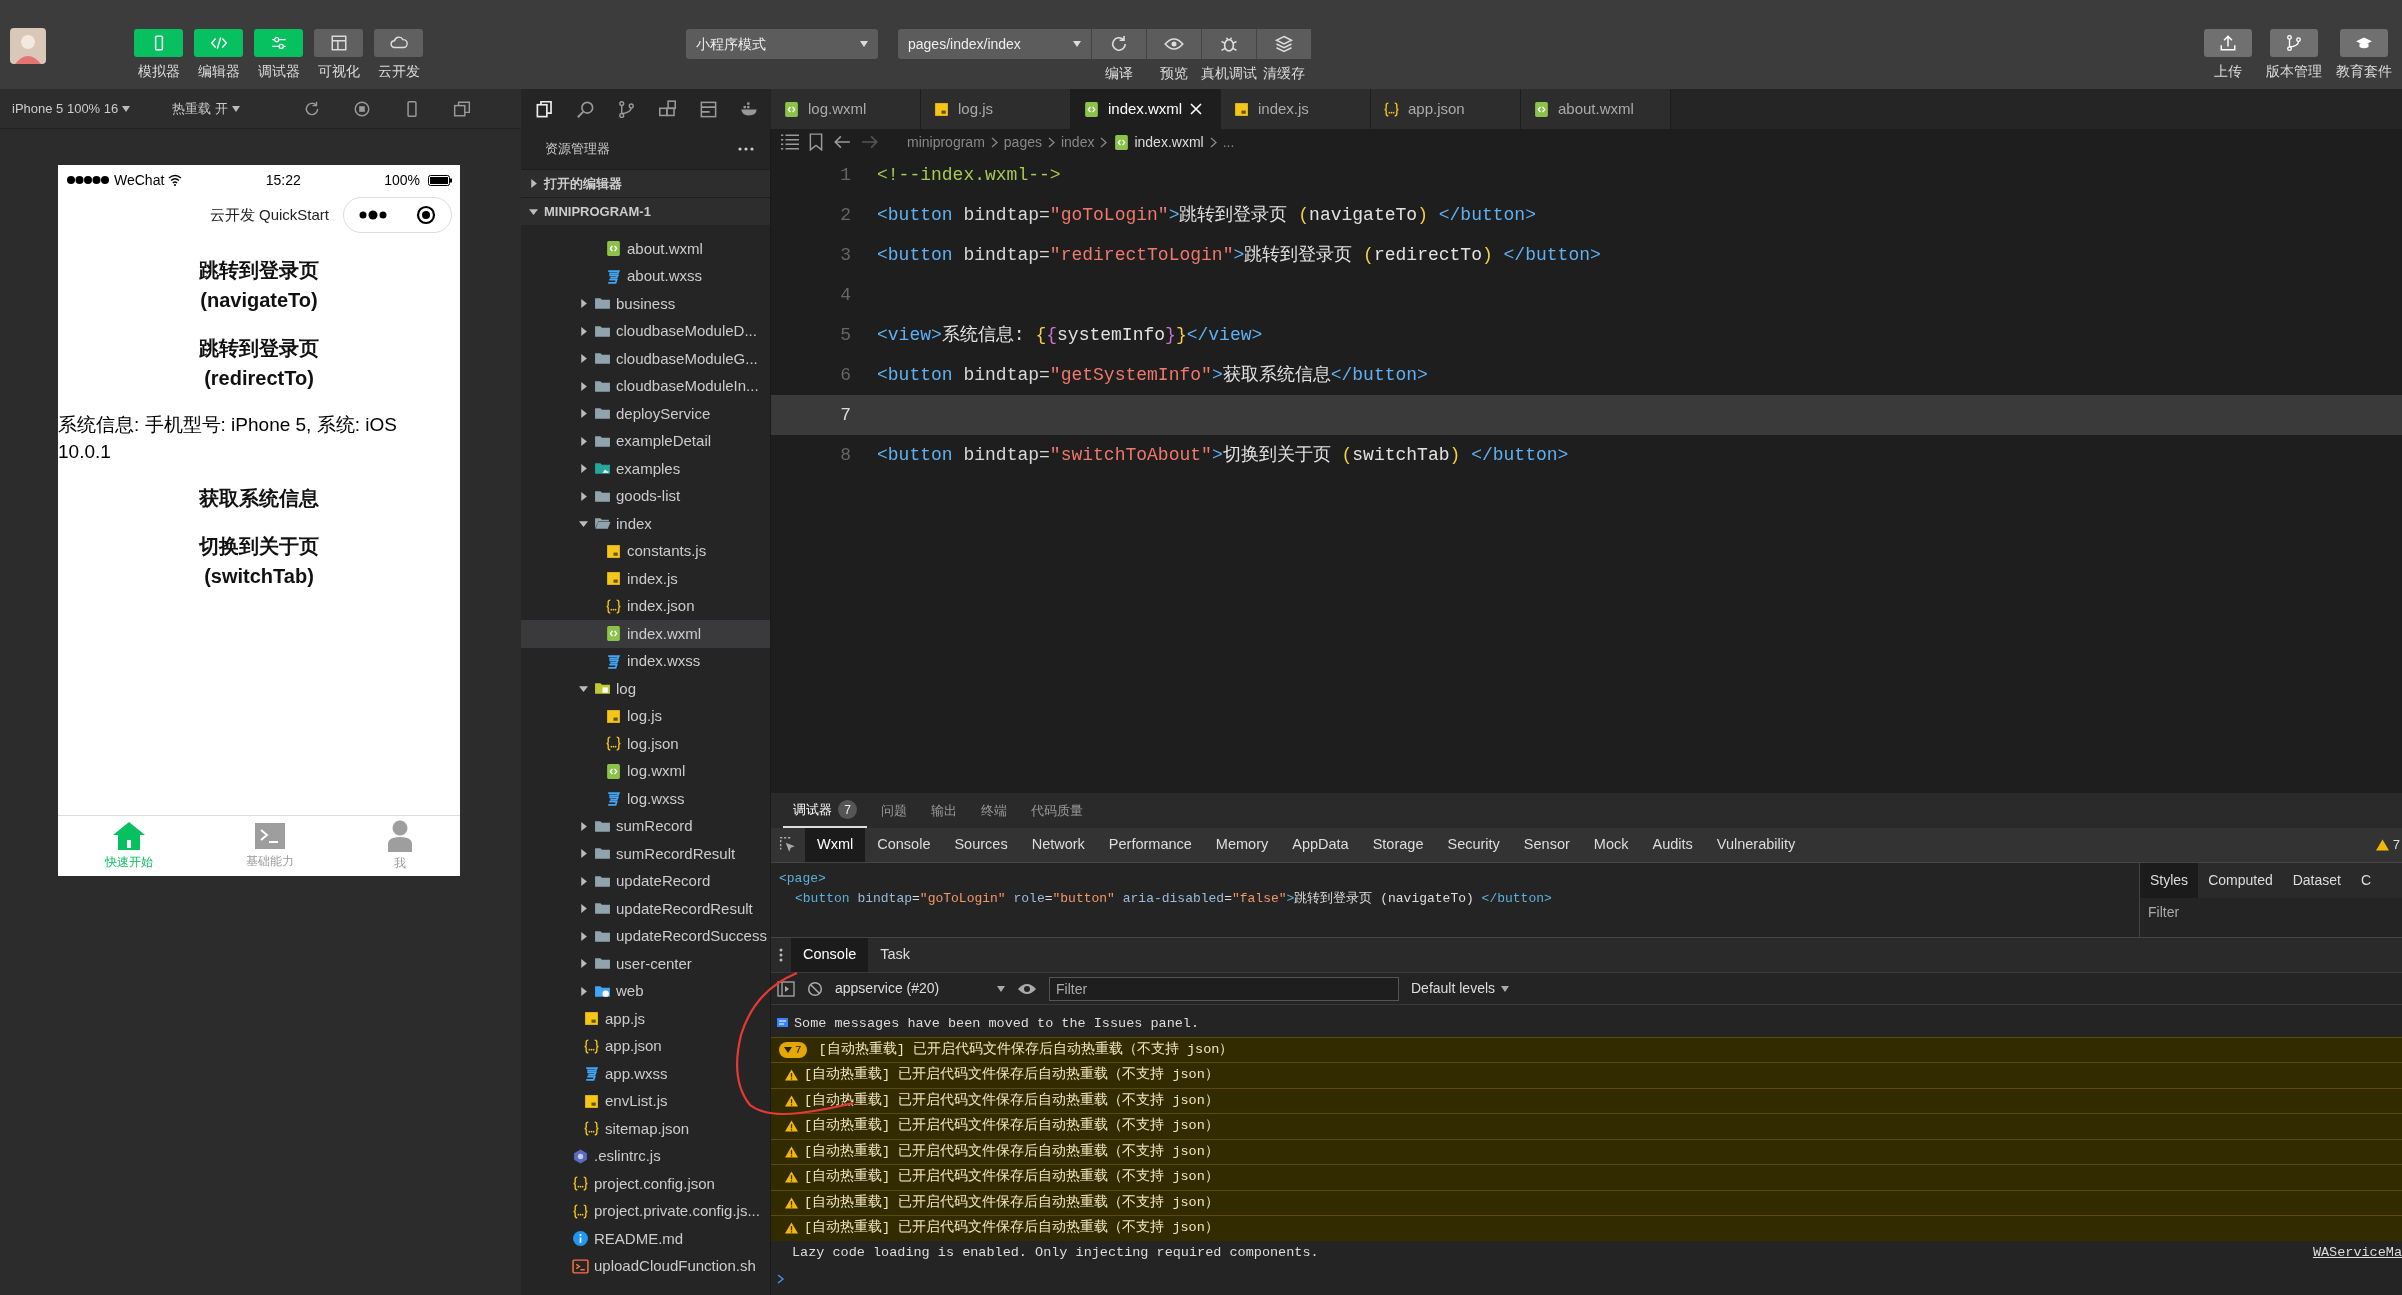  I want to click on more-vertical-icon, so click(781, 955).